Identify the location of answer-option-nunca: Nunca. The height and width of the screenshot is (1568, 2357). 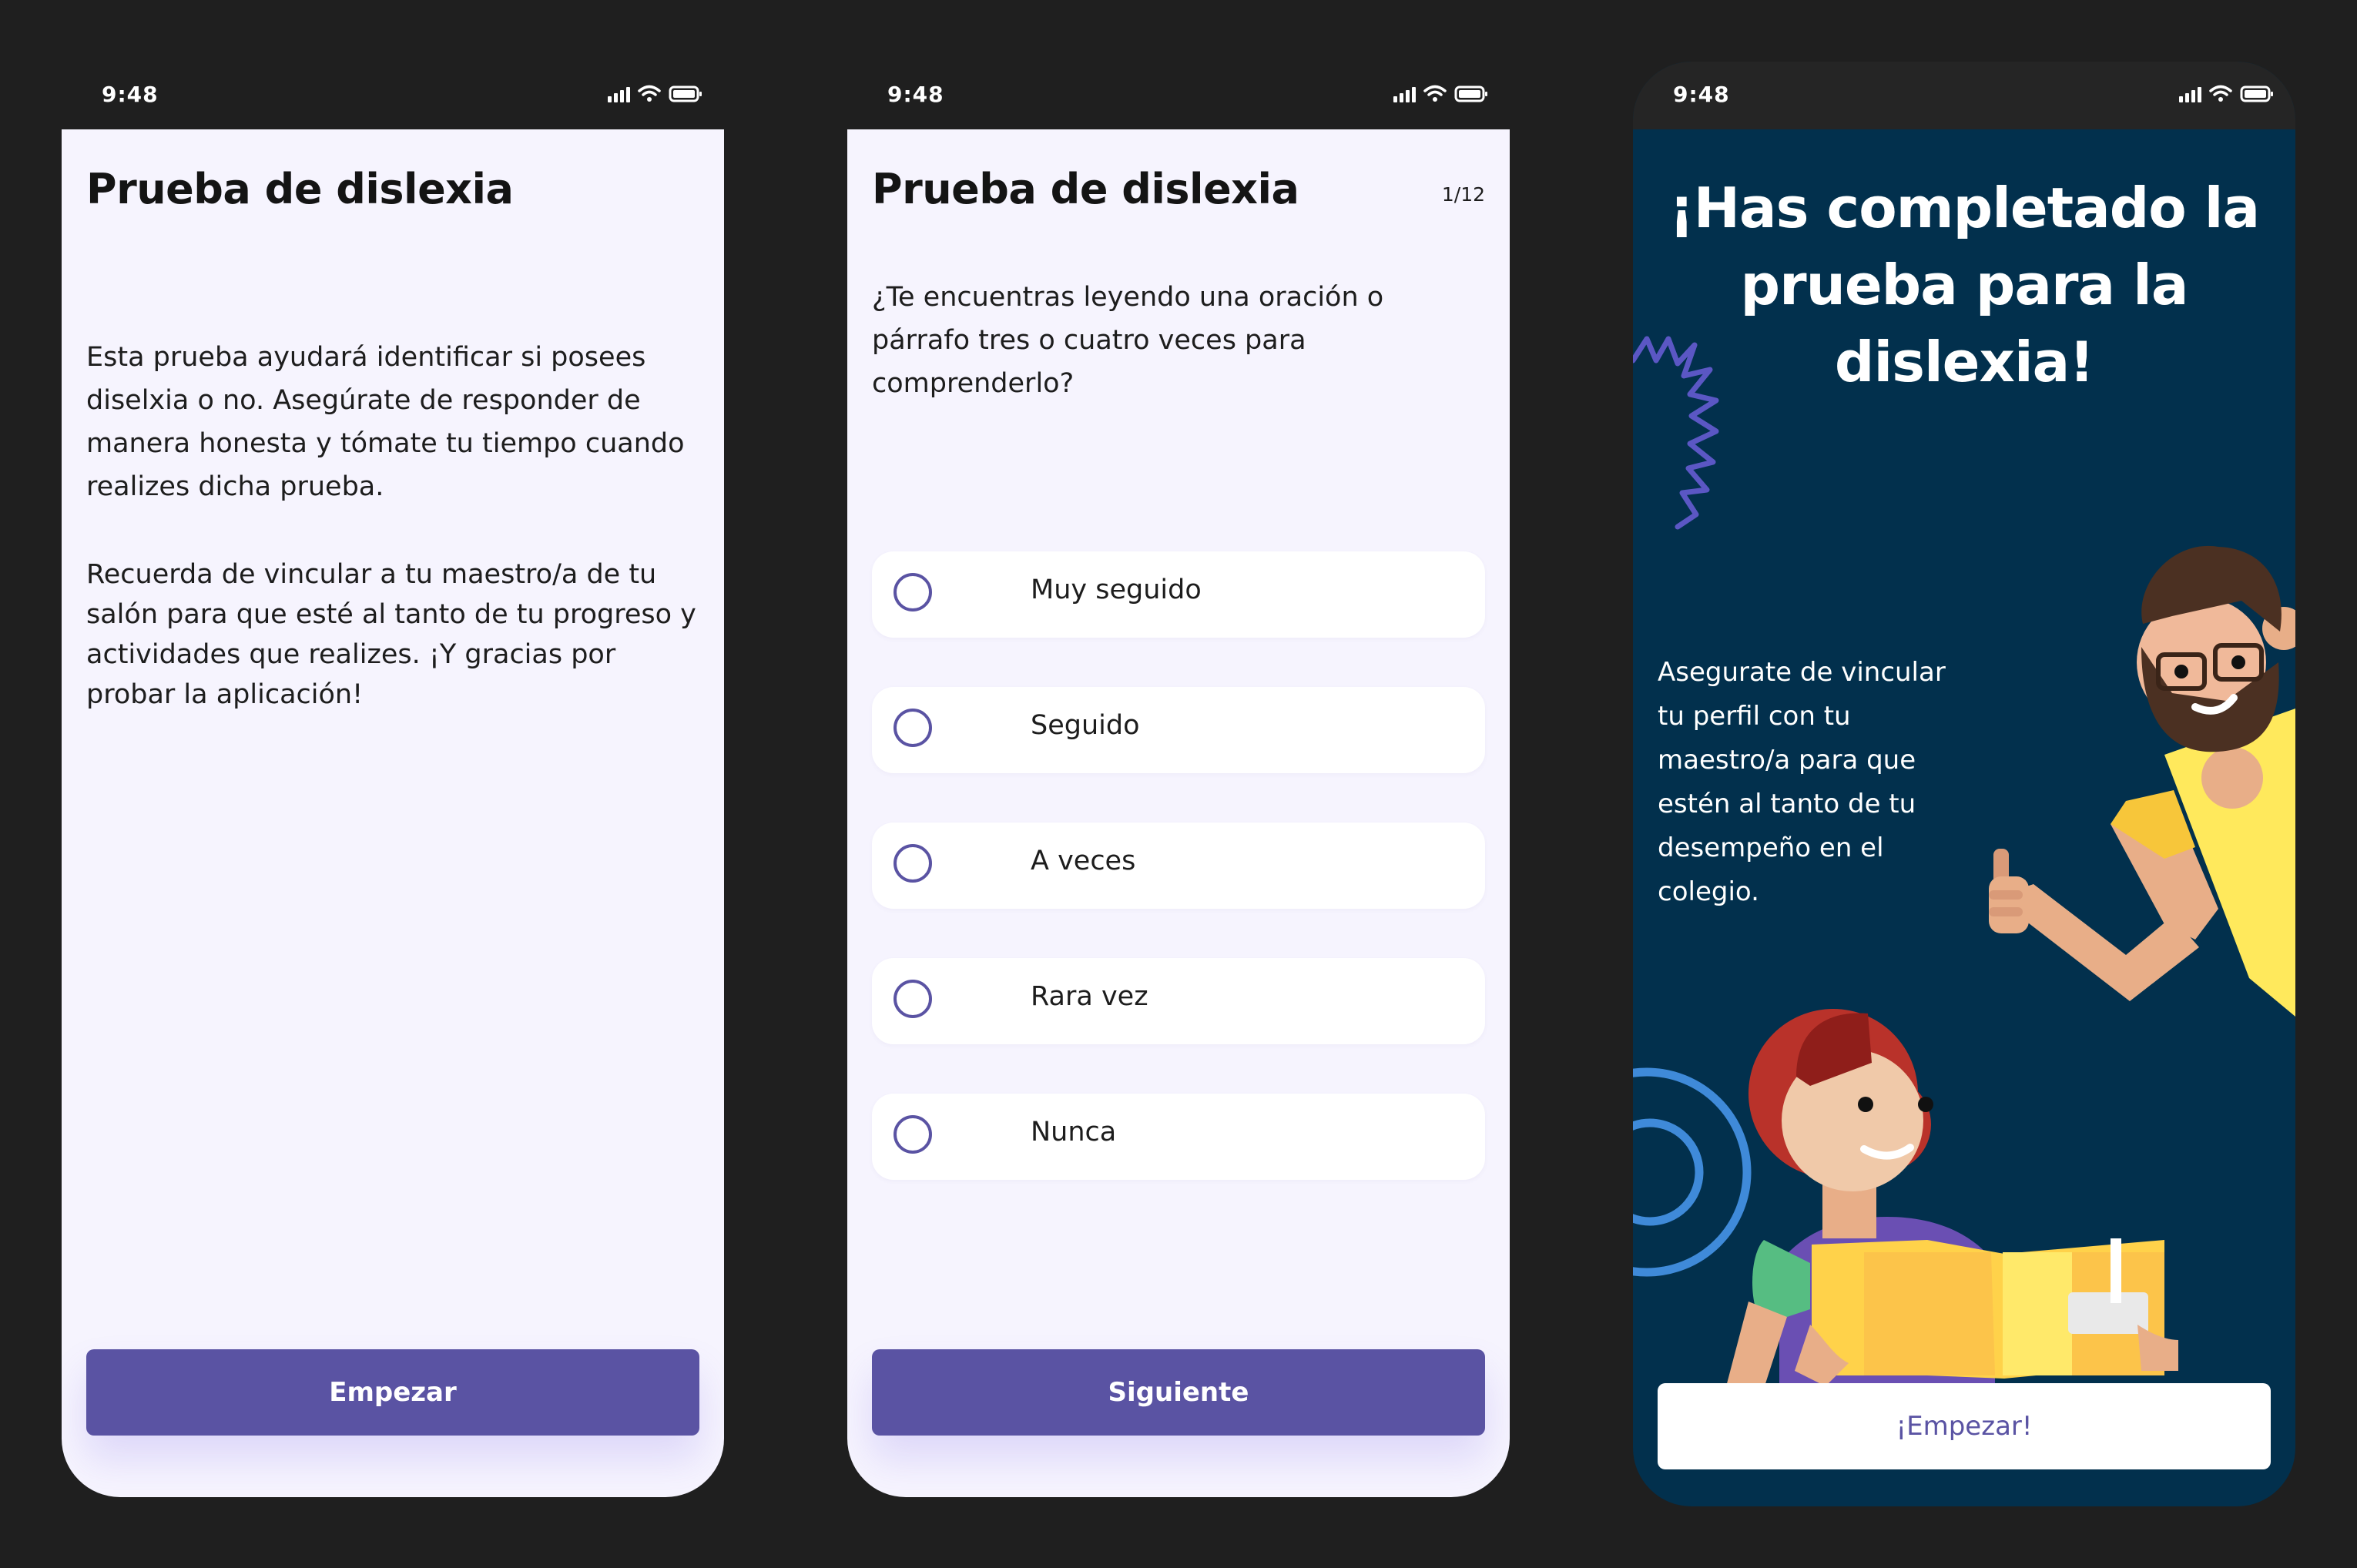
(1179, 1137).